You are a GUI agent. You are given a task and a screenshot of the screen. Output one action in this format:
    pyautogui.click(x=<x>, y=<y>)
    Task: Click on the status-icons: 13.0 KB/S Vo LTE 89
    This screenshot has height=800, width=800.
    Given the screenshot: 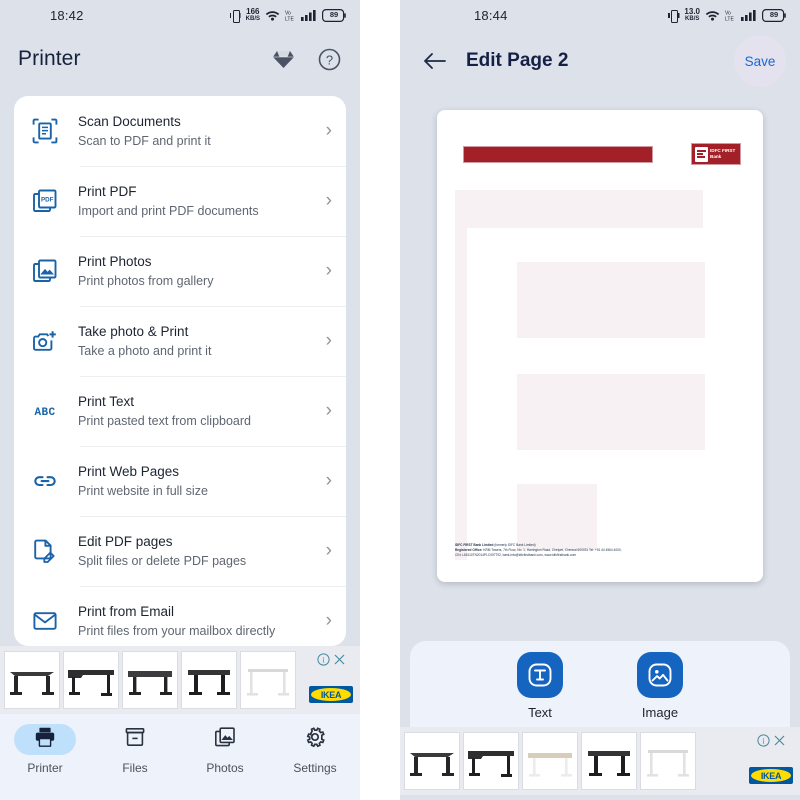 What is the action you would take?
    pyautogui.click(x=727, y=15)
    